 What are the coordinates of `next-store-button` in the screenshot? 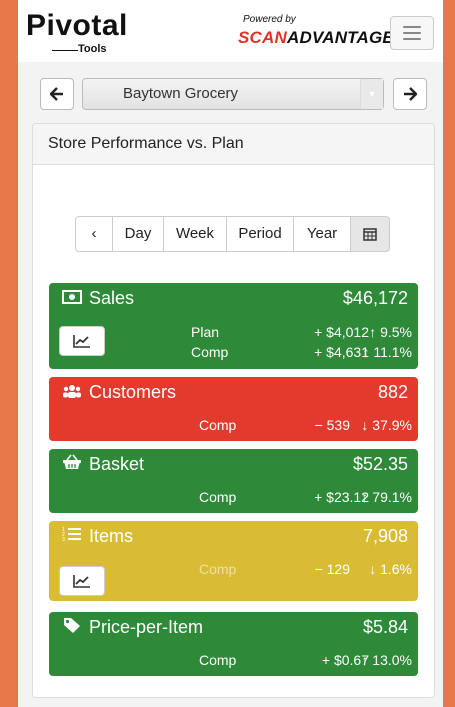 It's located at (410, 94).